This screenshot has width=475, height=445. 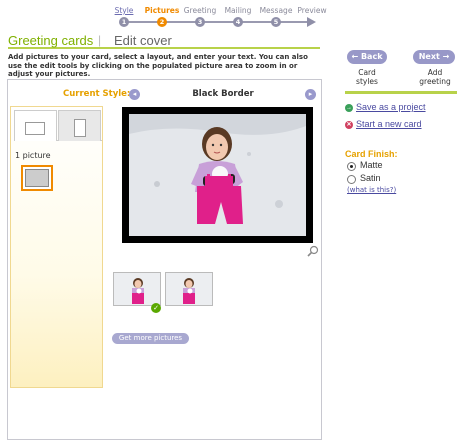 I want to click on card-finish-title: Card Finish:, so click(x=371, y=154).